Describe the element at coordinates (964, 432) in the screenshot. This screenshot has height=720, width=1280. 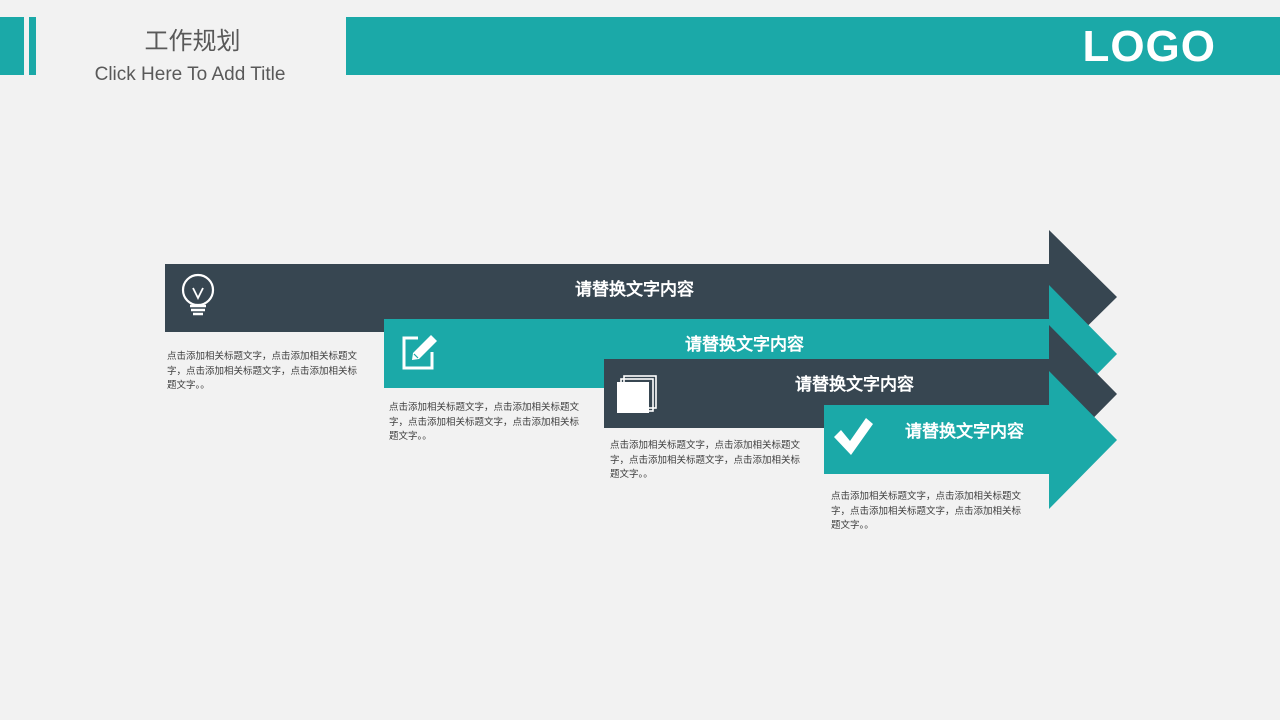
I see `step-4-title: 请替换文字内容` at that location.